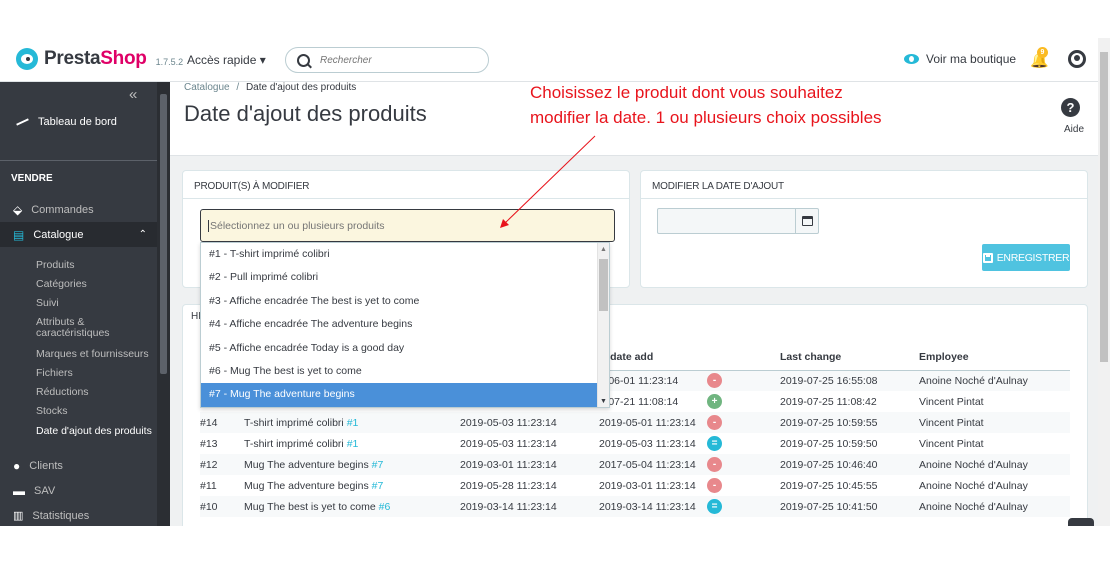 This screenshot has width=1110, height=570. I want to click on header-last-change: Last change, so click(849, 357).